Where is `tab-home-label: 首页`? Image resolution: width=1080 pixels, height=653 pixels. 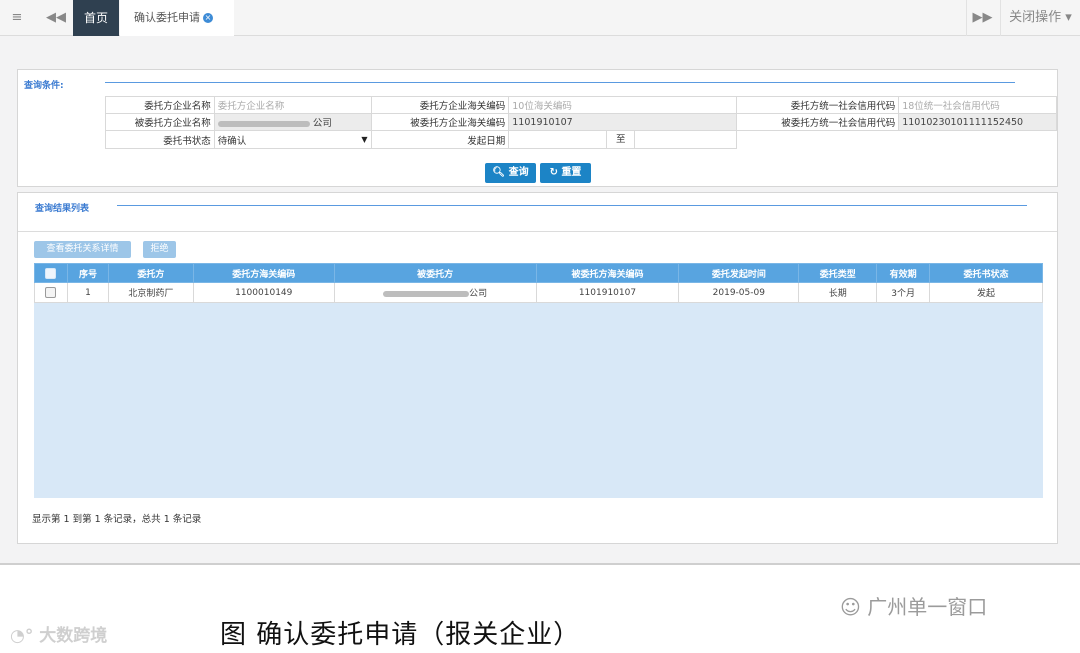 tab-home-label: 首页 is located at coordinates (95, 18).